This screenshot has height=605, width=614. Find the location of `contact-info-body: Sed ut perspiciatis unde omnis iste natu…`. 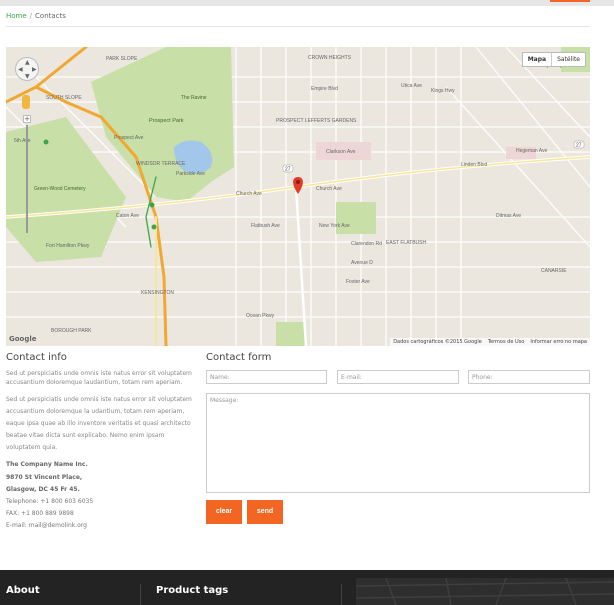

contact-info-body: Sed ut perspiciatis unde omnis iste natu… is located at coordinates (99, 423).